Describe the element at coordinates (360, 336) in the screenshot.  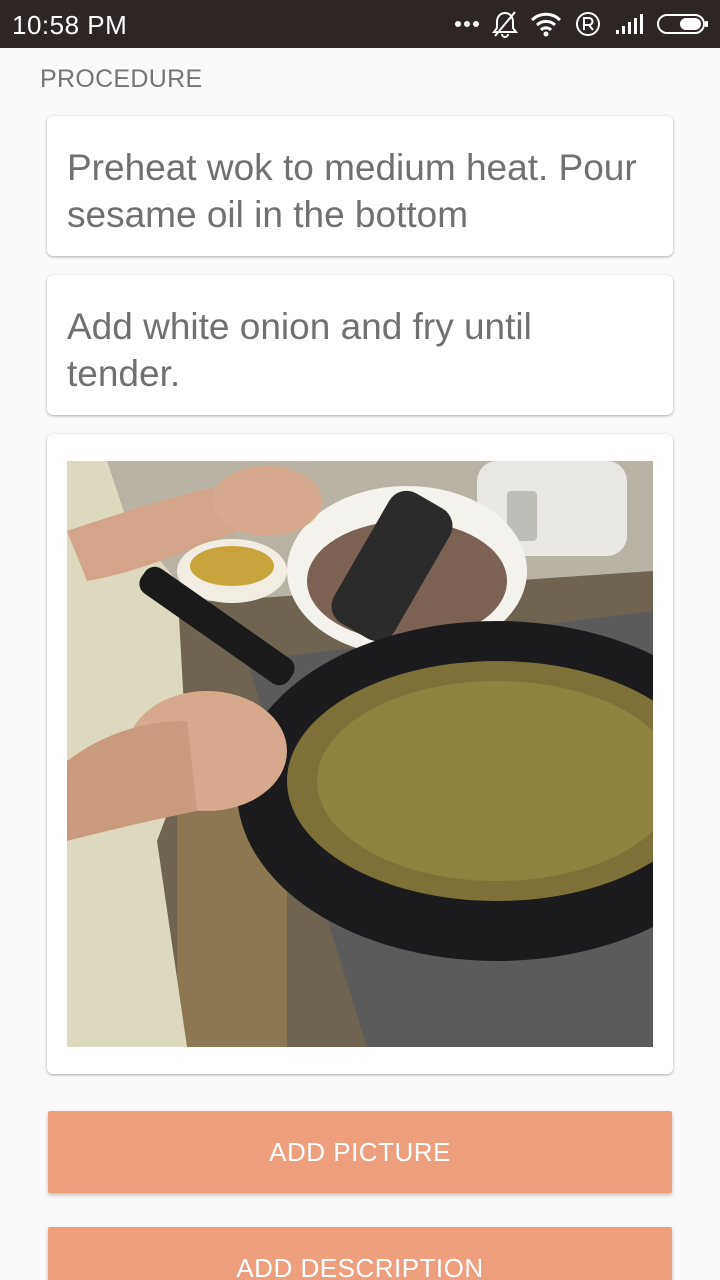
I see `step-text: Add white onion and fry until tender.` at that location.